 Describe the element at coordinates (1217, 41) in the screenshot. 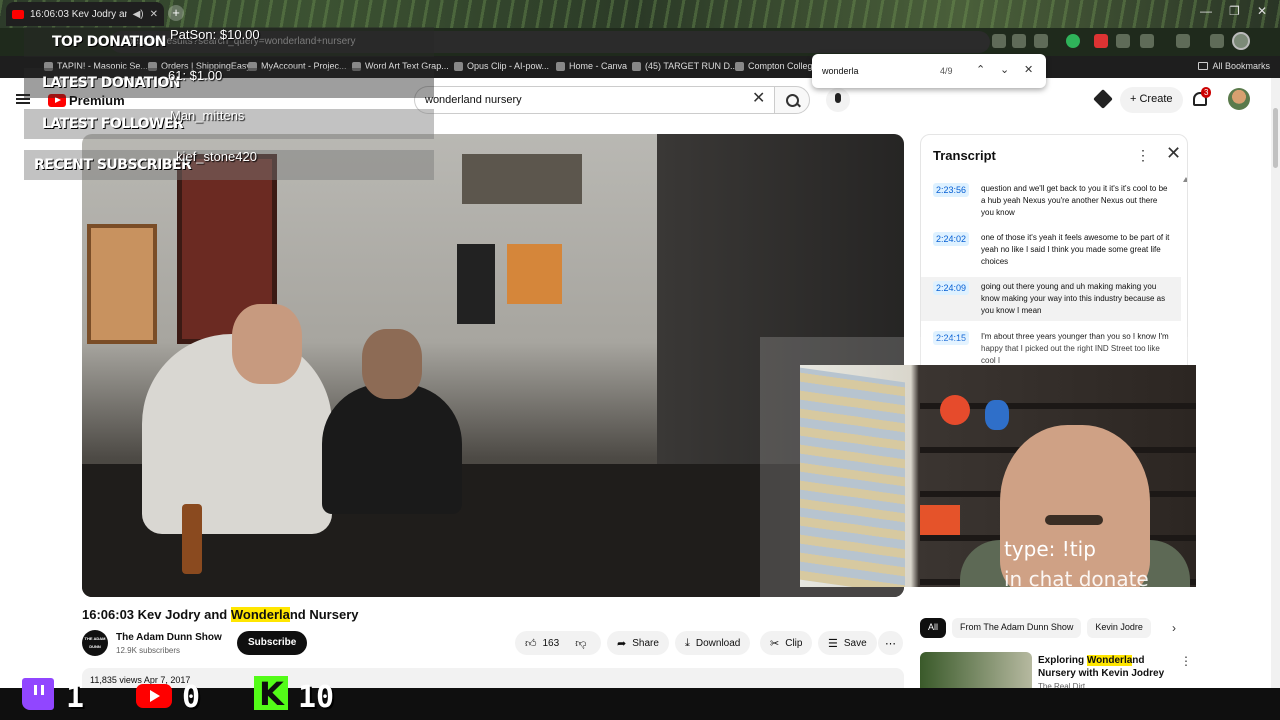

I see `download-icon` at that location.